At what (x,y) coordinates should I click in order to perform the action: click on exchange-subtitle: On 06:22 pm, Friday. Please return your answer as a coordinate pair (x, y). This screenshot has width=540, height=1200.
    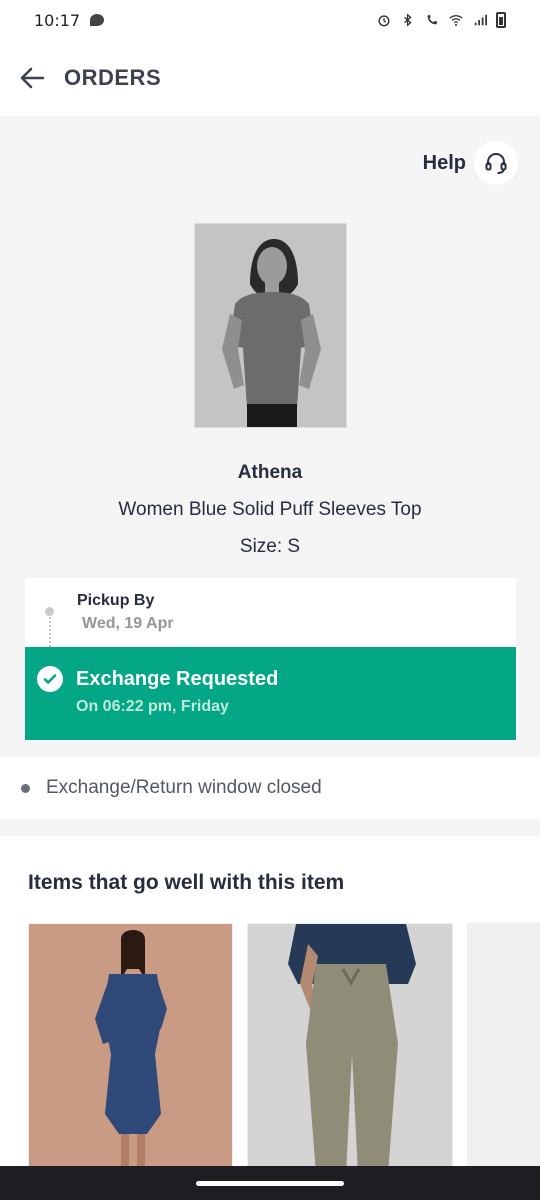
    Looking at the image, I should click on (152, 706).